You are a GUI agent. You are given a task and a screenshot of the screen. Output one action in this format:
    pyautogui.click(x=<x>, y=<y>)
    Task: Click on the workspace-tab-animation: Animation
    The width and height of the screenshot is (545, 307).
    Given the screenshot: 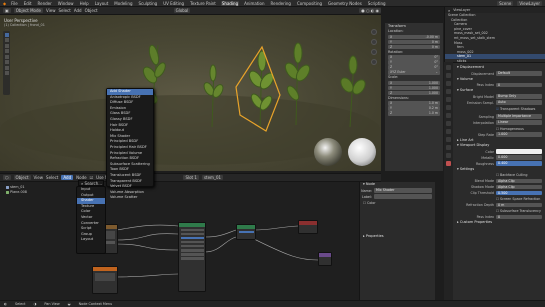 What is the action you would take?
    pyautogui.click(x=254, y=3)
    